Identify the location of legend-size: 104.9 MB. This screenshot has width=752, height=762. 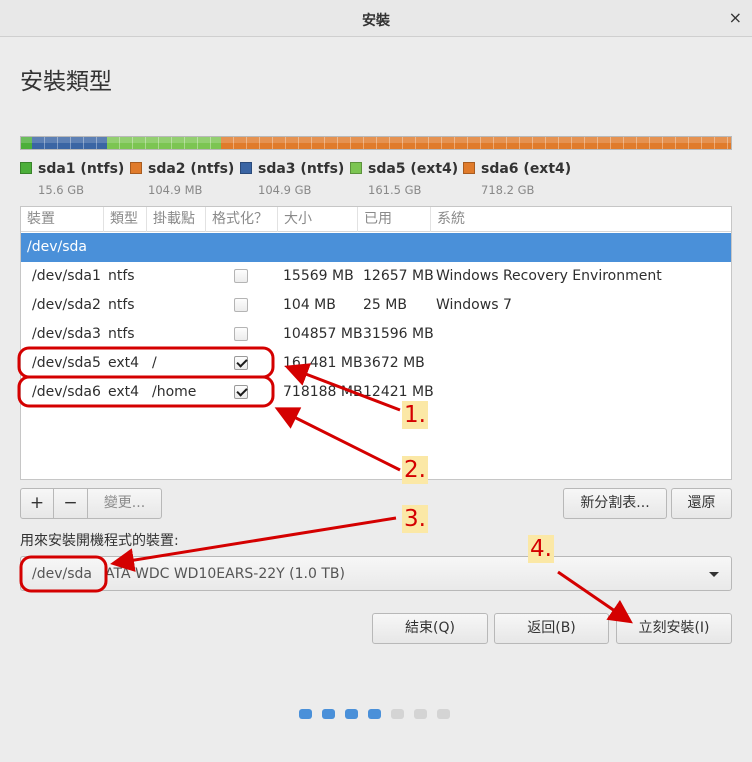
(175, 190).